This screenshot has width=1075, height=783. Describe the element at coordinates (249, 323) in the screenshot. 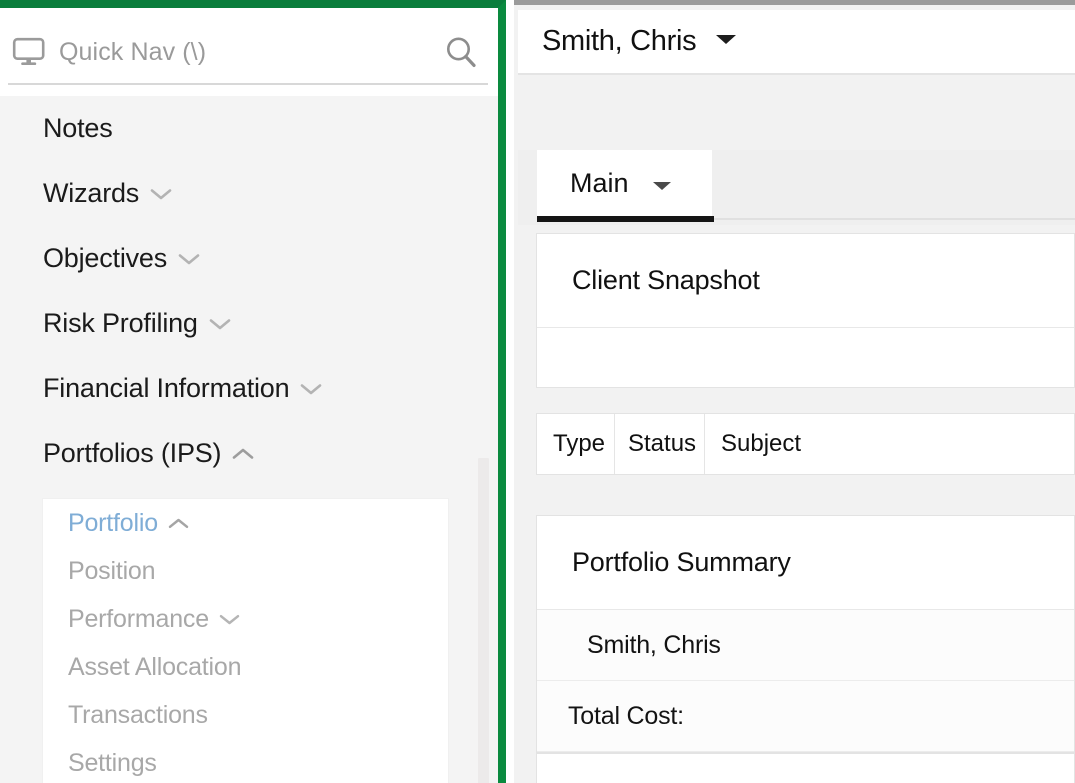

I see `sidebar-item-risk-profiling: Risk Profiling` at that location.